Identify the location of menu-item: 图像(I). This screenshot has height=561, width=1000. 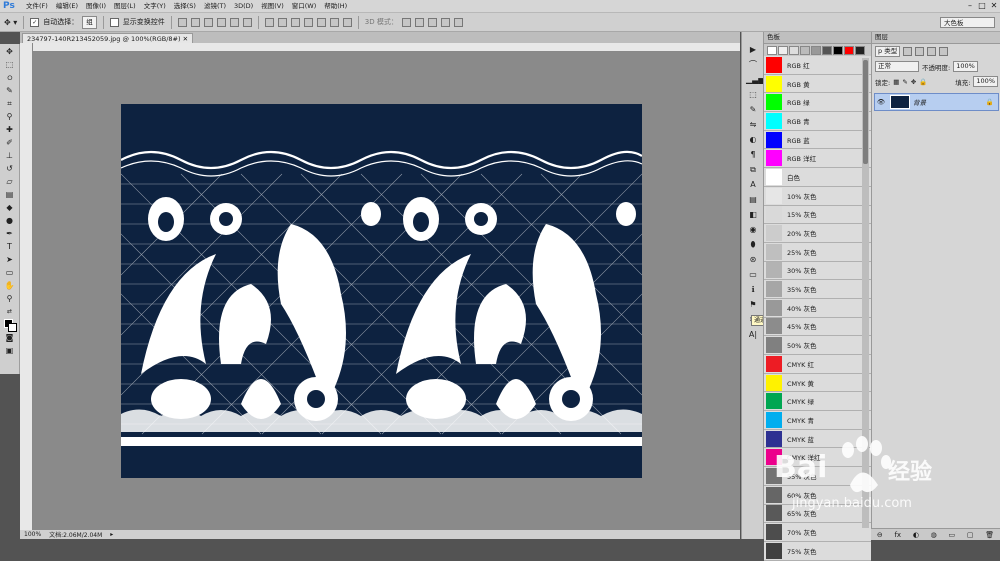
(96, 6).